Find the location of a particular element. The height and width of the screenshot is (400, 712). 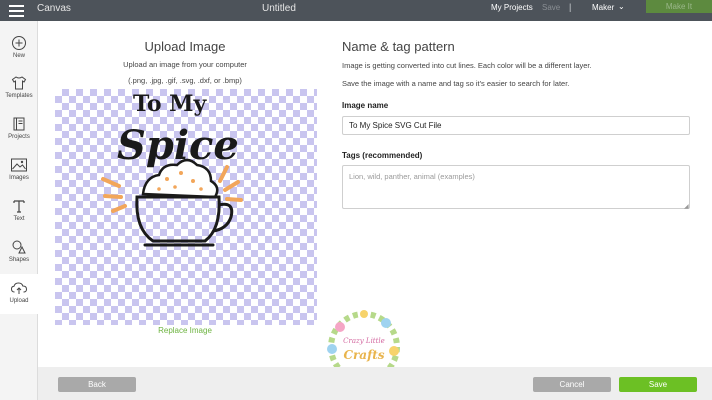

sidebar-item-label: Projects is located at coordinates (19, 137).